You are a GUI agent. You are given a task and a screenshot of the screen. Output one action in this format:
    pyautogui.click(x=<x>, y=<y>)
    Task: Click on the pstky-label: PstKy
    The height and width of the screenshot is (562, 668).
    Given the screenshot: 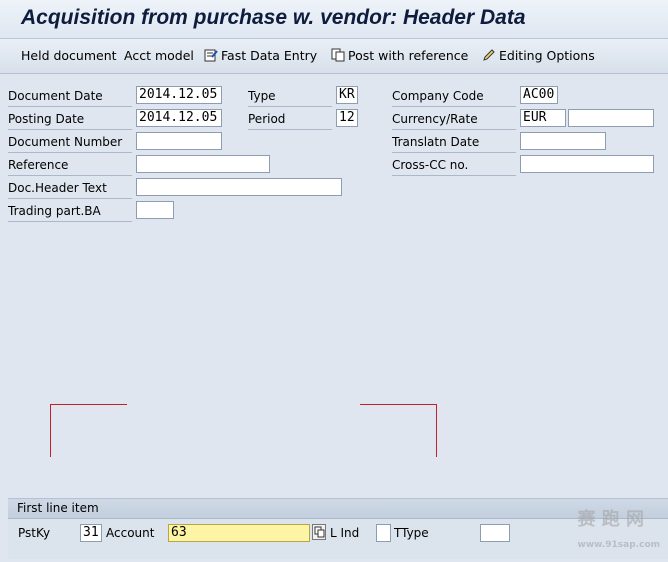 What is the action you would take?
    pyautogui.click(x=34, y=533)
    